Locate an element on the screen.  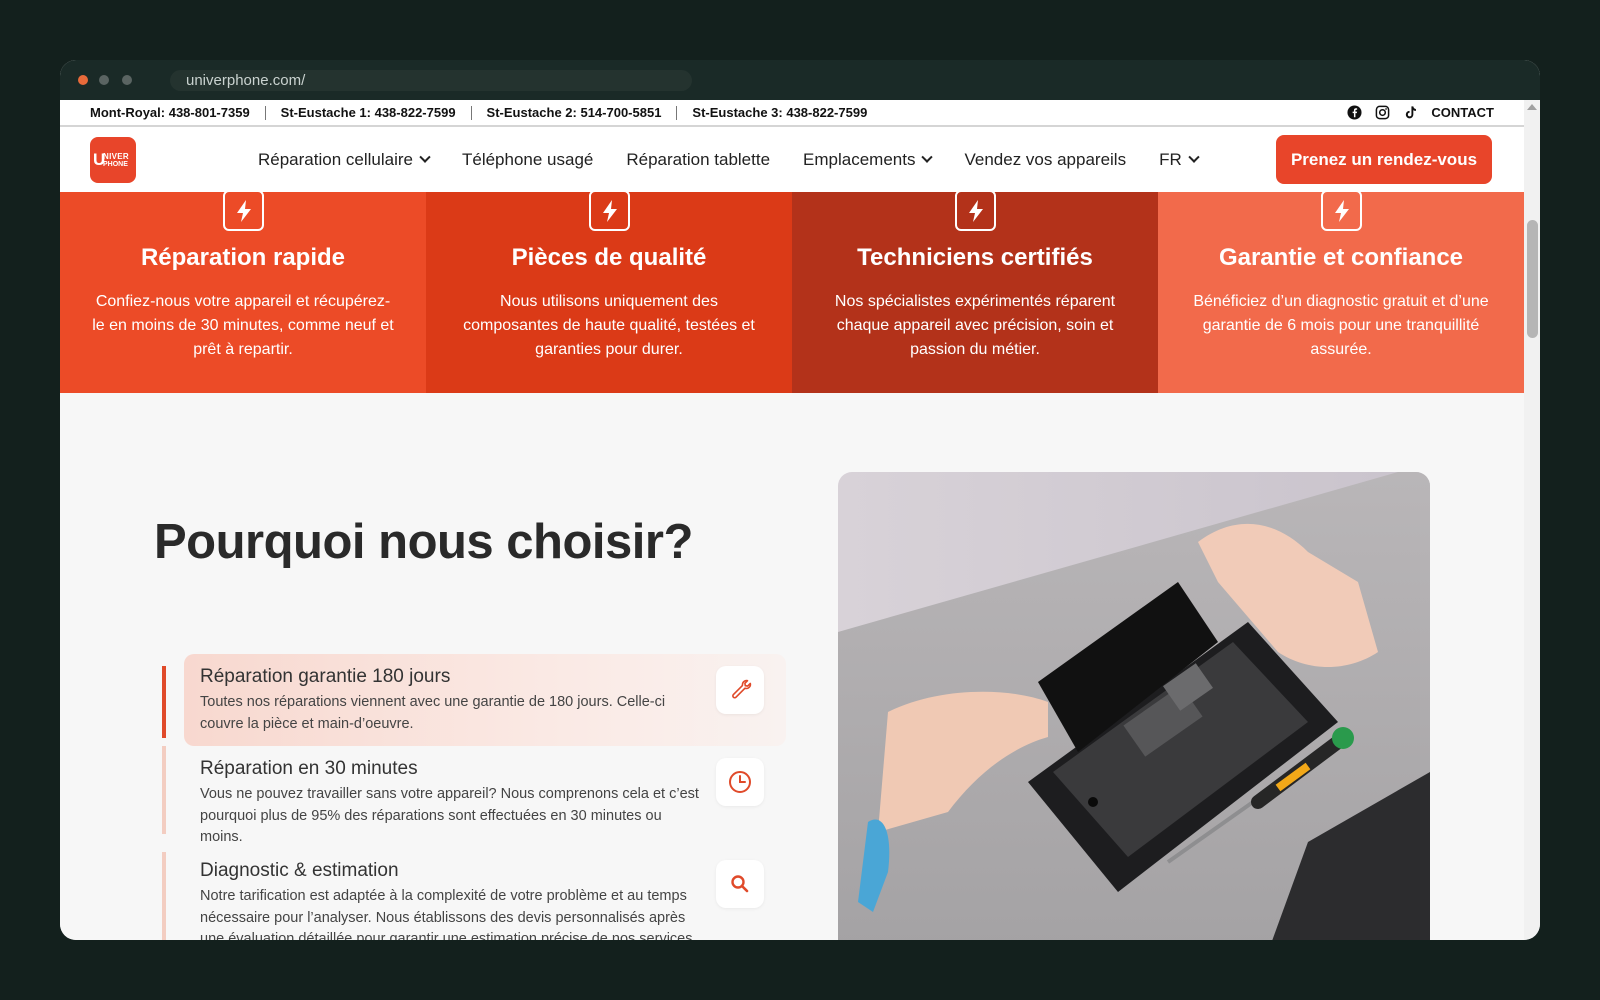
univerphone-logo: U NIVER PHONE is located at coordinates (113, 160).